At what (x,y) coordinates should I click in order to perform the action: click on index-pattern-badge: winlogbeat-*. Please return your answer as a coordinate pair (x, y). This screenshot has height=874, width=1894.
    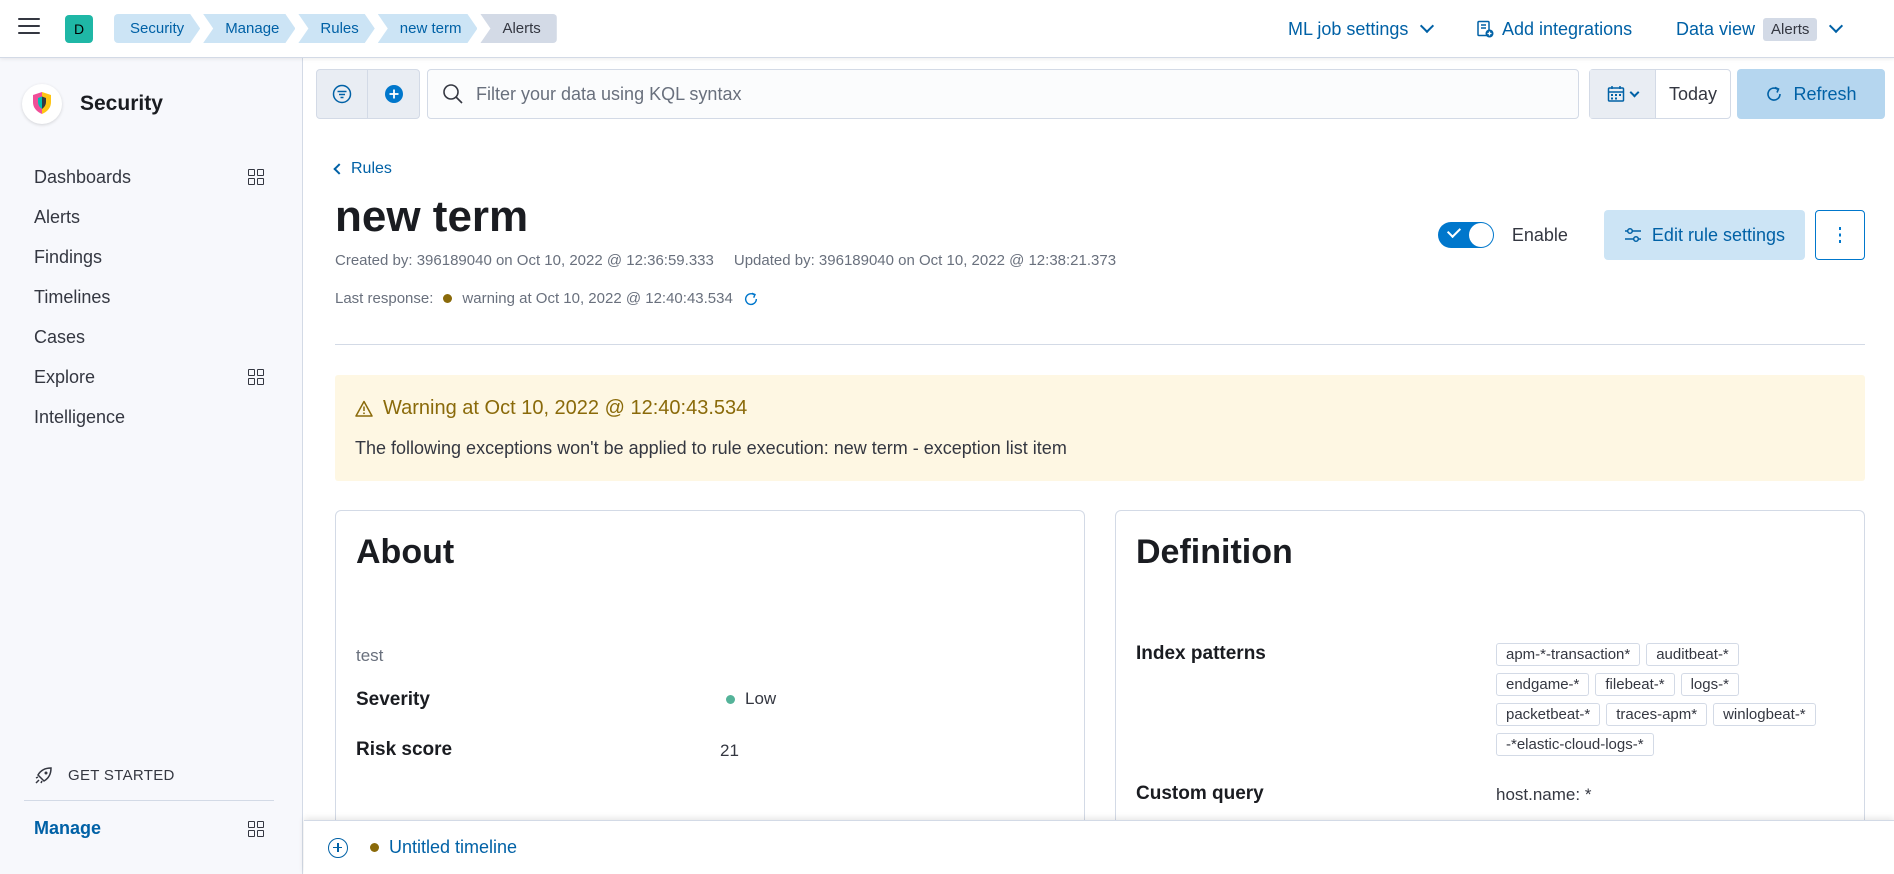
    Looking at the image, I should click on (1764, 714).